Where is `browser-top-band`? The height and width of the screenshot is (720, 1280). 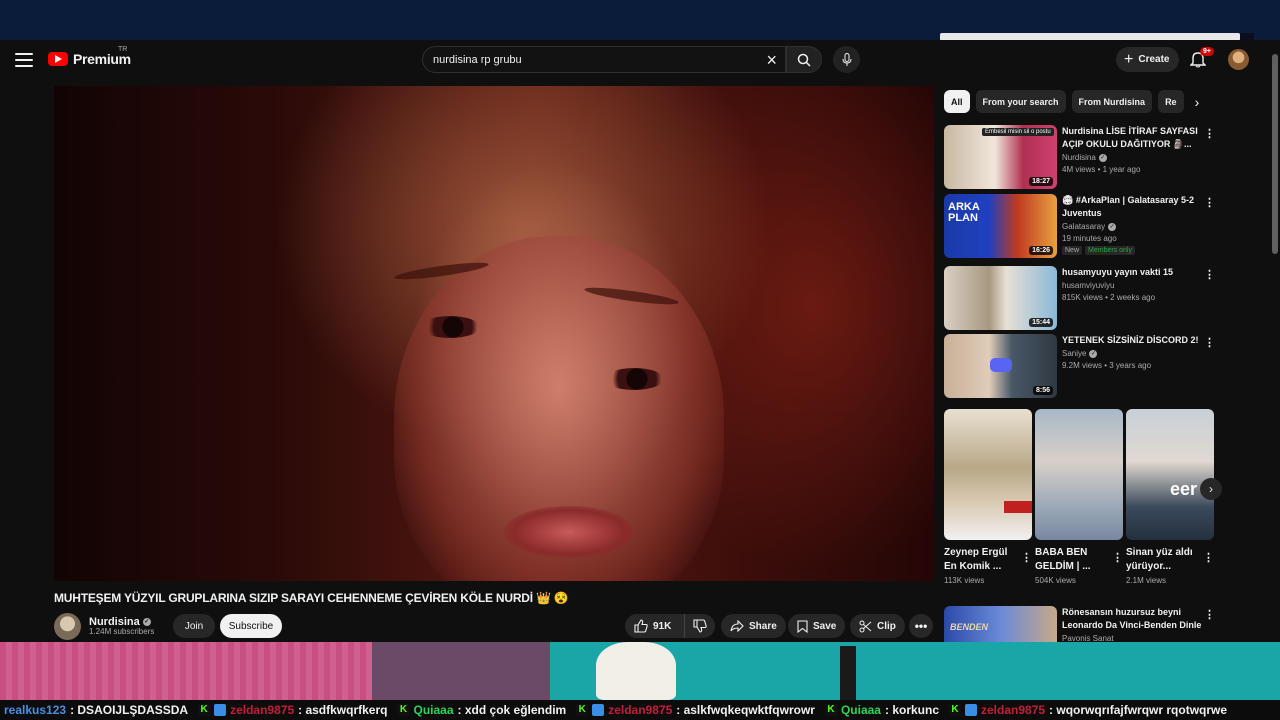
browser-top-band is located at coordinates (640, 20).